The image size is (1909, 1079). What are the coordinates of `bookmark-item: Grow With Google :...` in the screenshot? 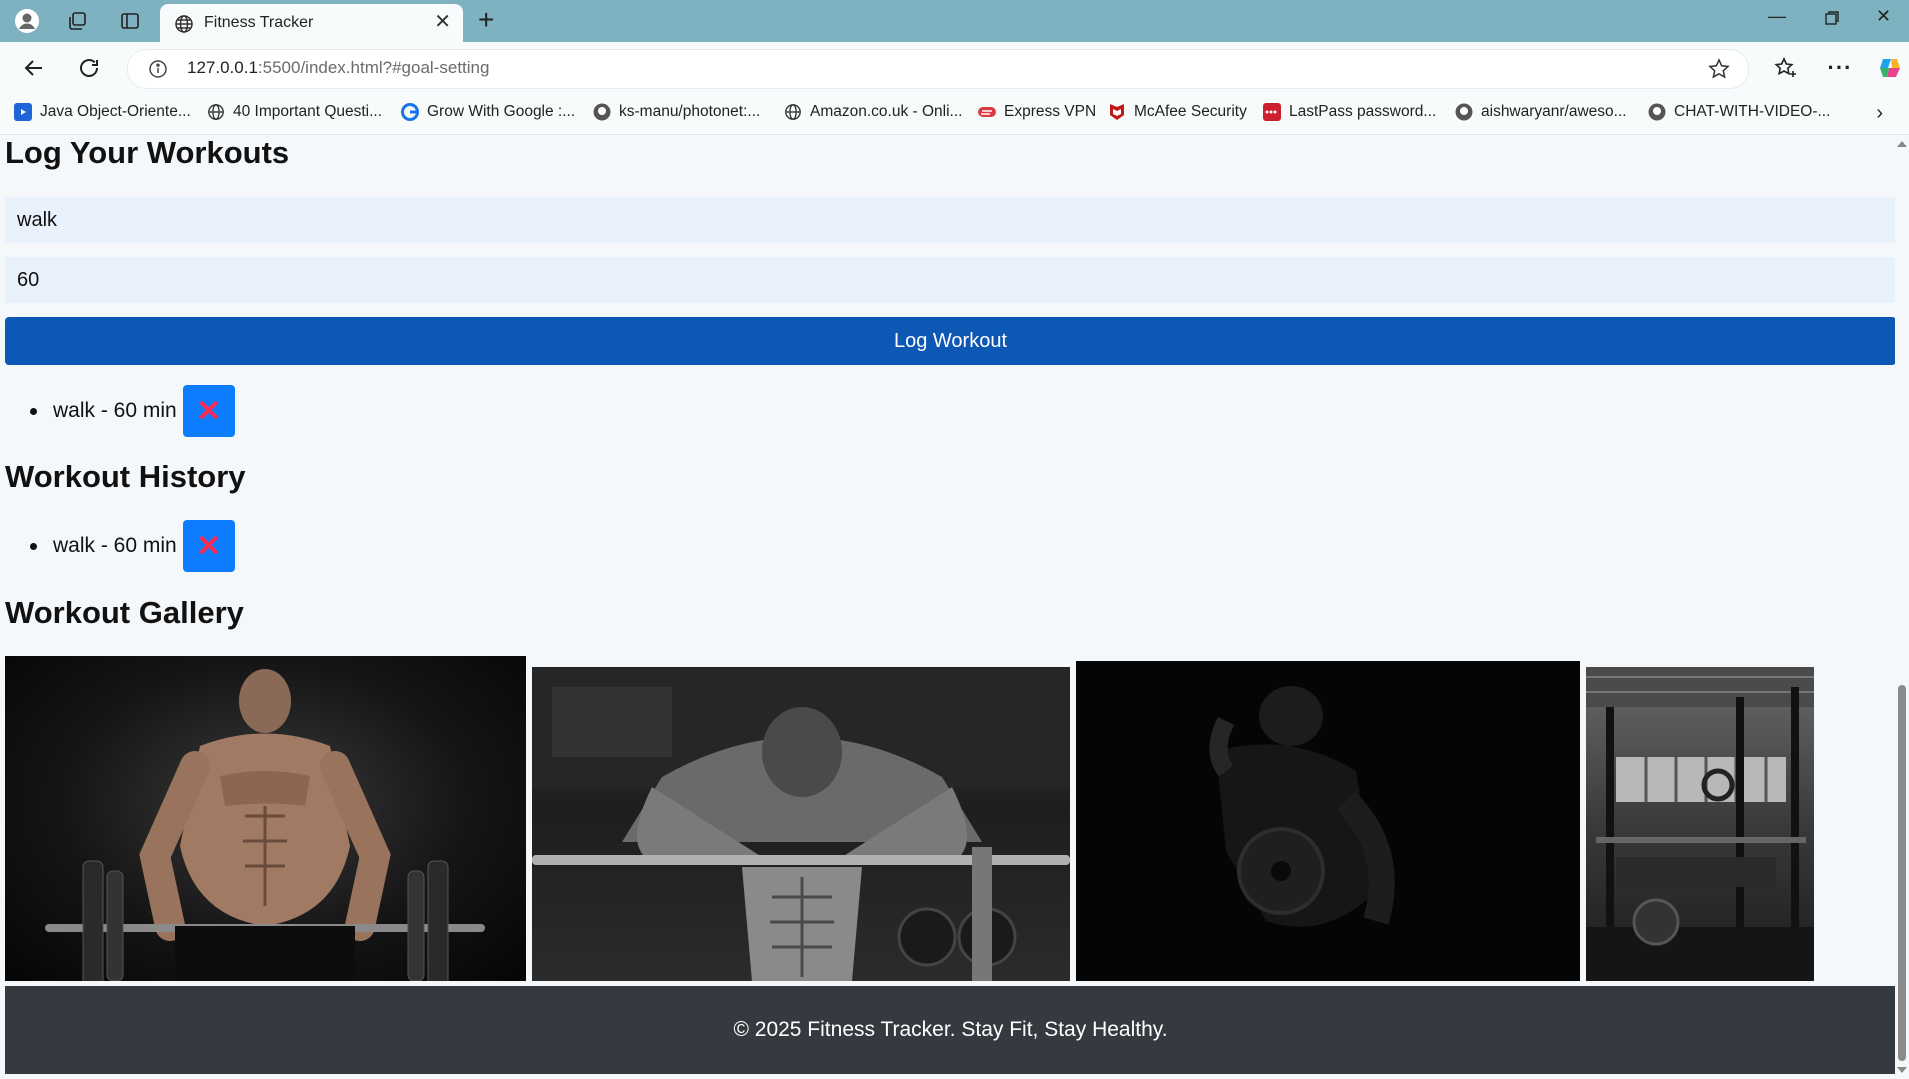 It's located at (488, 112).